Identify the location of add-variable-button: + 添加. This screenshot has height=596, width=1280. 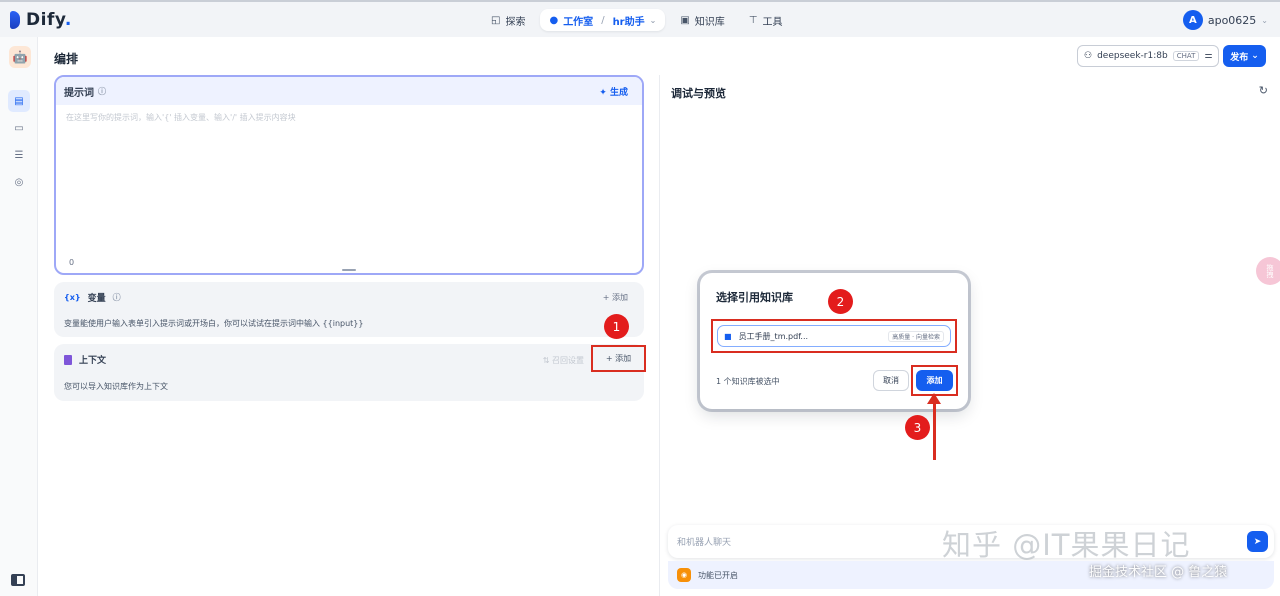
(615, 297).